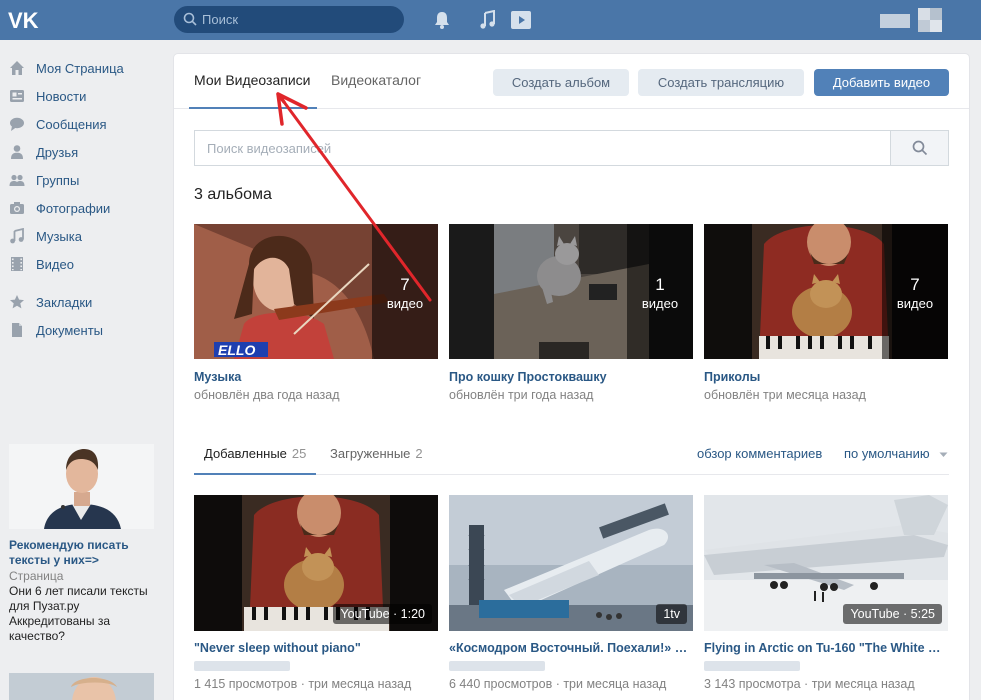 Image resolution: width=981 pixels, height=700 pixels. Describe the element at coordinates (561, 82) in the screenshot. I see `create-album-button: Создать альбом` at that location.